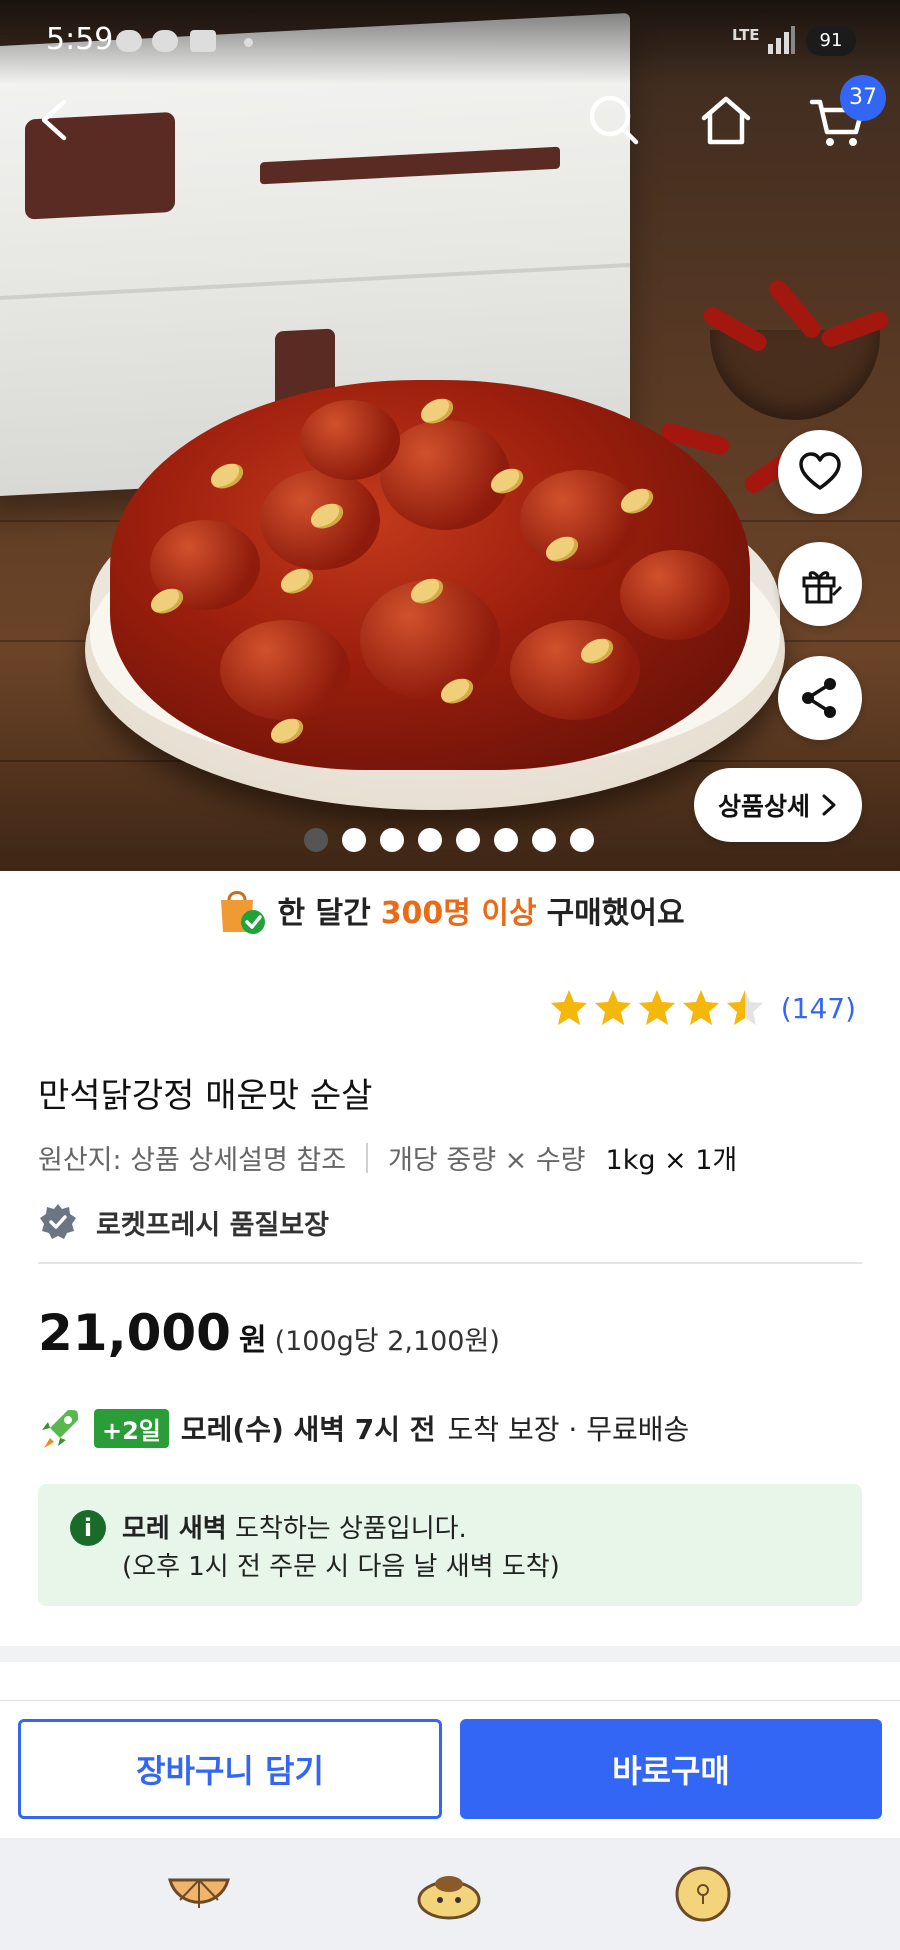 The image size is (900, 1950). What do you see at coordinates (351, 1529) in the screenshot?
I see `notice-line-1-rest: 도착하는 상품입니다.` at bounding box center [351, 1529].